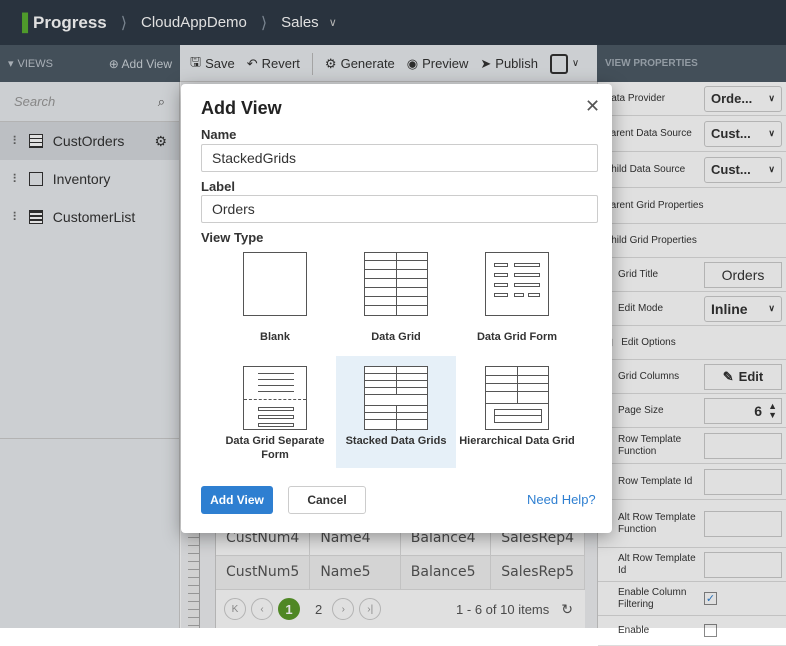 The height and width of the screenshot is (646, 786). I want to click on blank-icon, so click(275, 284).